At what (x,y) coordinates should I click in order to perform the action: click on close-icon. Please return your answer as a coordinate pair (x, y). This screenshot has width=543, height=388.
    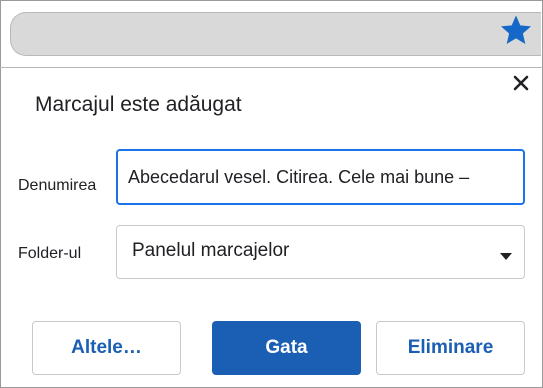
    Looking at the image, I should click on (521, 83).